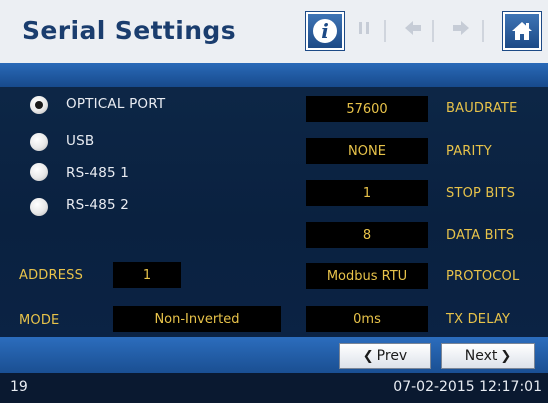 This screenshot has width=548, height=403. What do you see at coordinates (364, 30) in the screenshot?
I see `pause-icon` at bounding box center [364, 30].